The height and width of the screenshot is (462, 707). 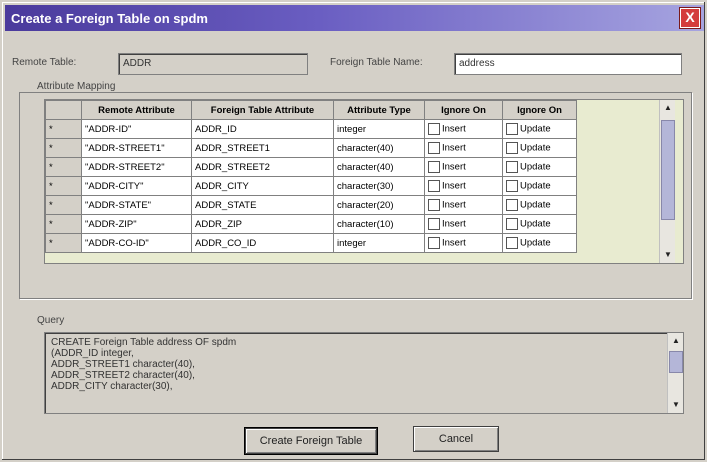 What do you see at coordinates (262, 167) in the screenshot?
I see `foreign-attribute-cell: ADDR_STREET2` at bounding box center [262, 167].